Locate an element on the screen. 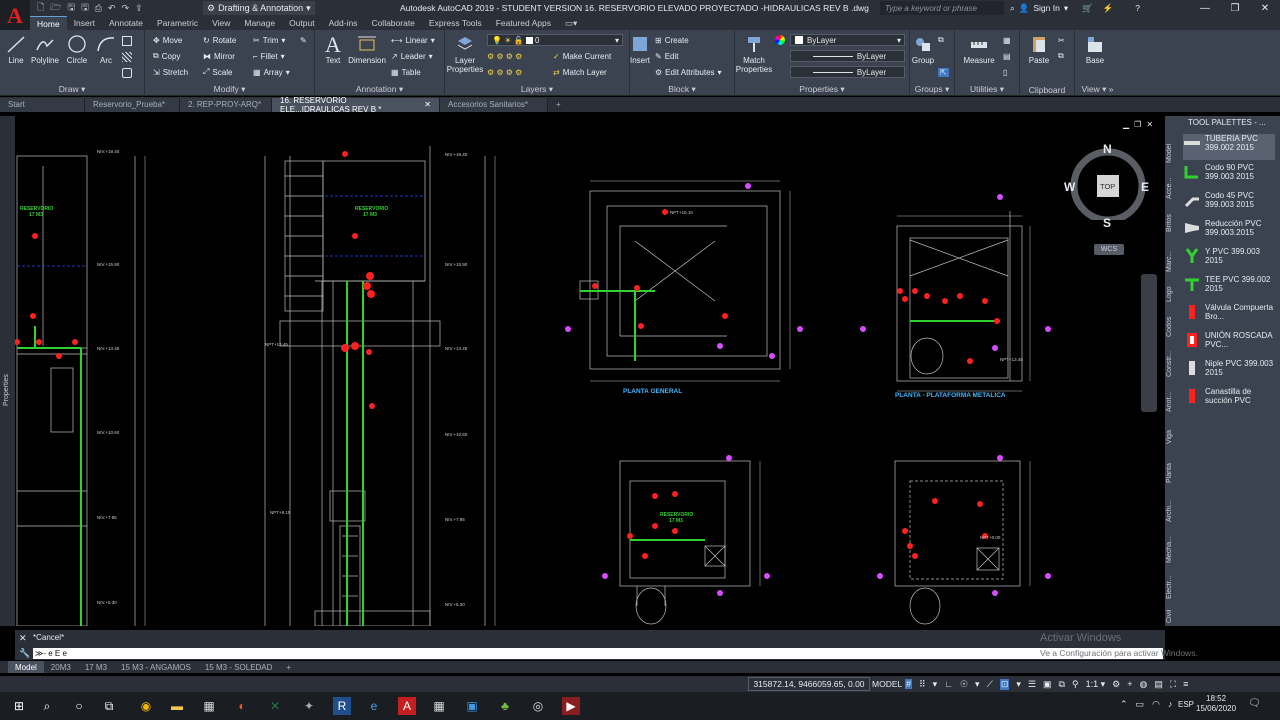  stretch-button: ⇲ Stretch is located at coordinates (170, 72).